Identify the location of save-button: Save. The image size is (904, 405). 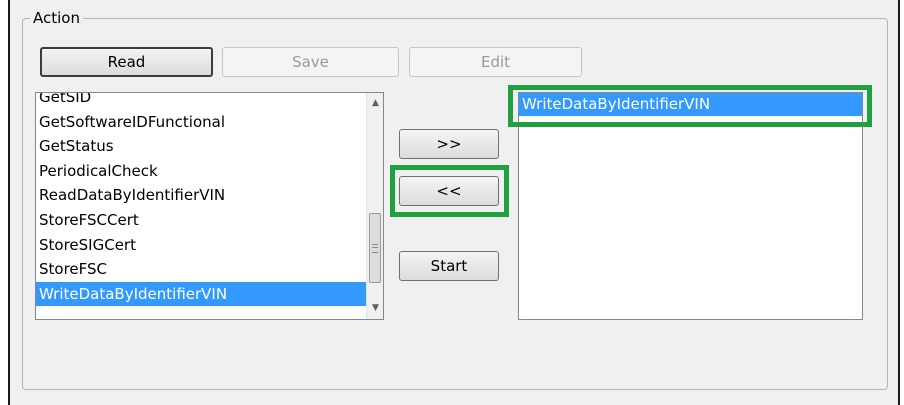
(310, 62).